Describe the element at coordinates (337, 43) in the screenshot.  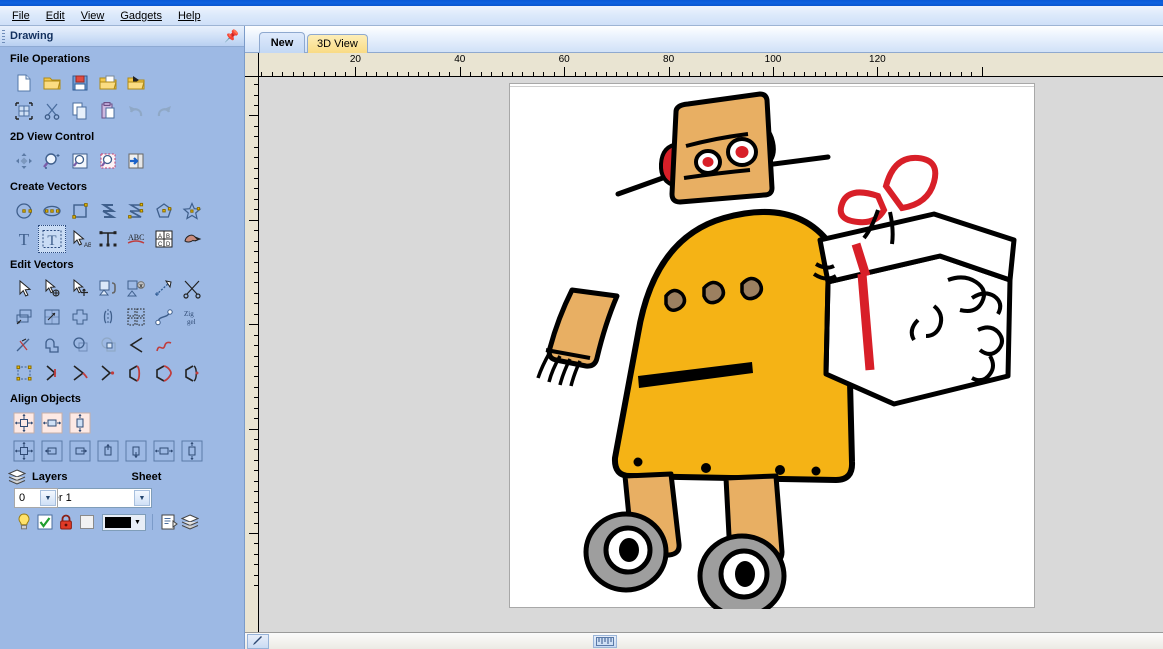
I see `tab-3d-view: 3D View` at that location.